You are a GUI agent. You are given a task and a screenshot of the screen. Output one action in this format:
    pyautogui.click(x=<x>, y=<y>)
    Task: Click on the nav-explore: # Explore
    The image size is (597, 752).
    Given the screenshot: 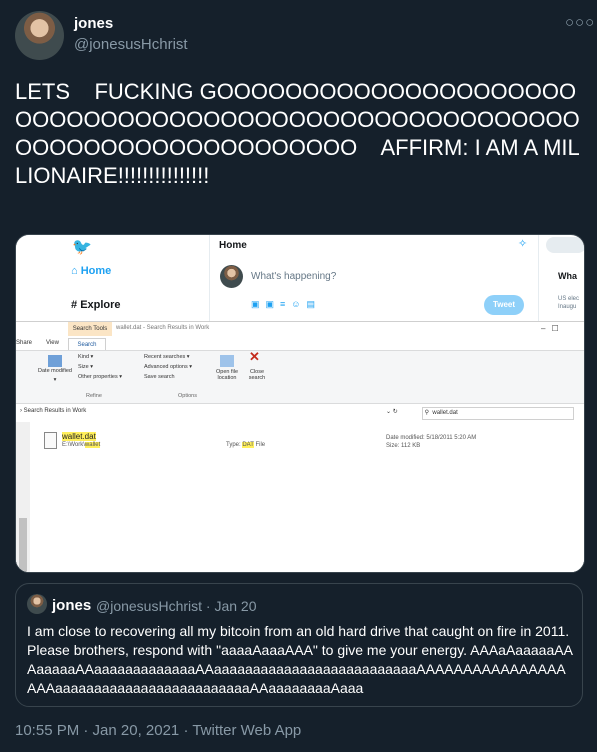 What is the action you would take?
    pyautogui.click(x=96, y=305)
    